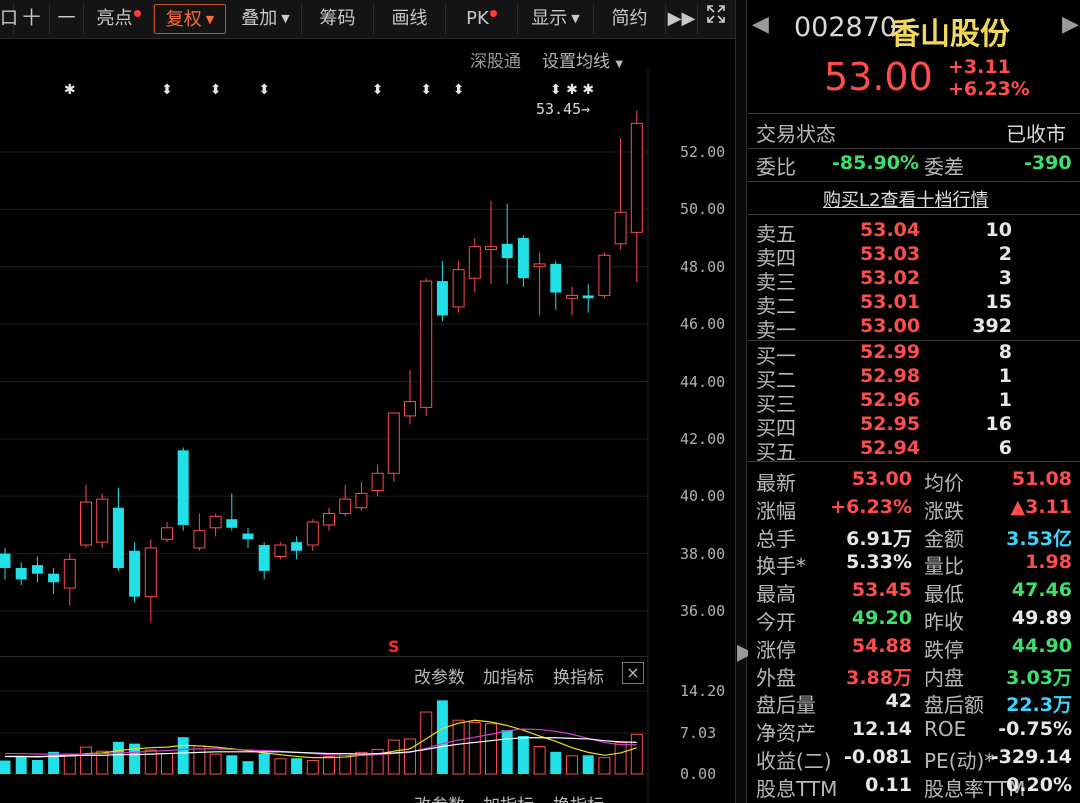 The height and width of the screenshot is (803, 1080). I want to click on prev-stock-icon: ◀, so click(760, 24).